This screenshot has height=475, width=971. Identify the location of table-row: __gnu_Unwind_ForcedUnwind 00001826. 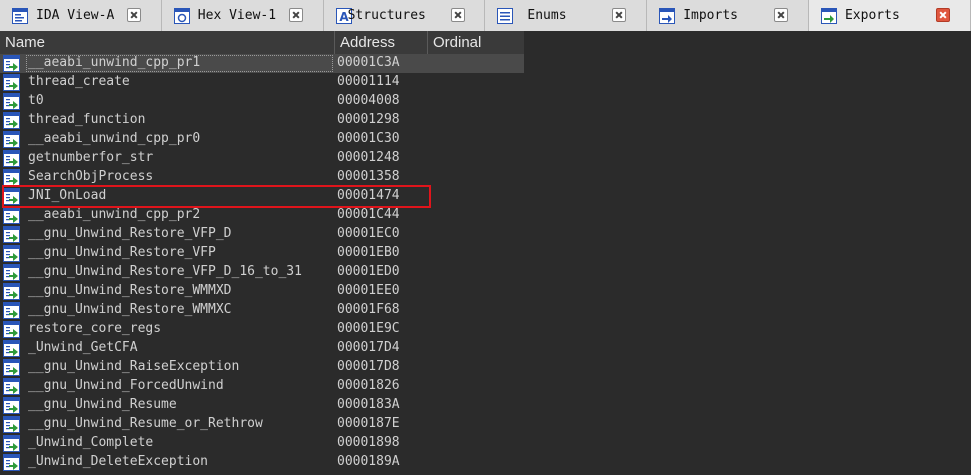
(485, 386).